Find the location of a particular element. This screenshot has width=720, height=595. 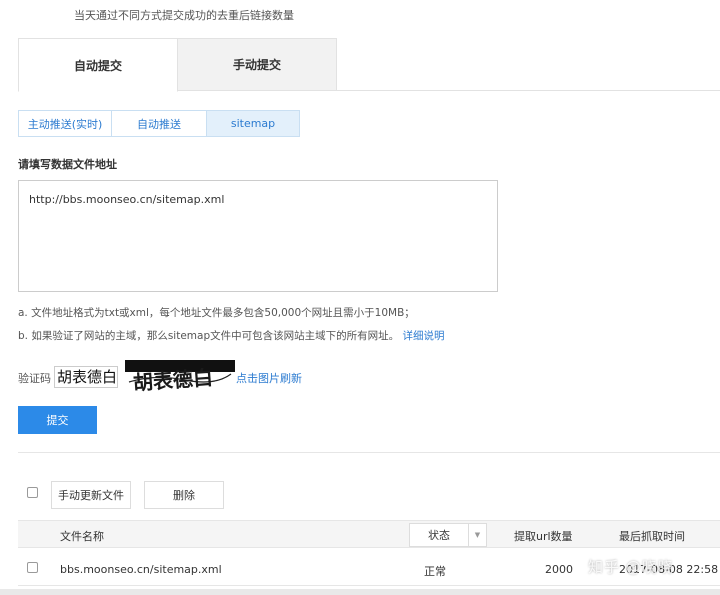

watermark: 知乎 @晓晓 is located at coordinates (631, 567).